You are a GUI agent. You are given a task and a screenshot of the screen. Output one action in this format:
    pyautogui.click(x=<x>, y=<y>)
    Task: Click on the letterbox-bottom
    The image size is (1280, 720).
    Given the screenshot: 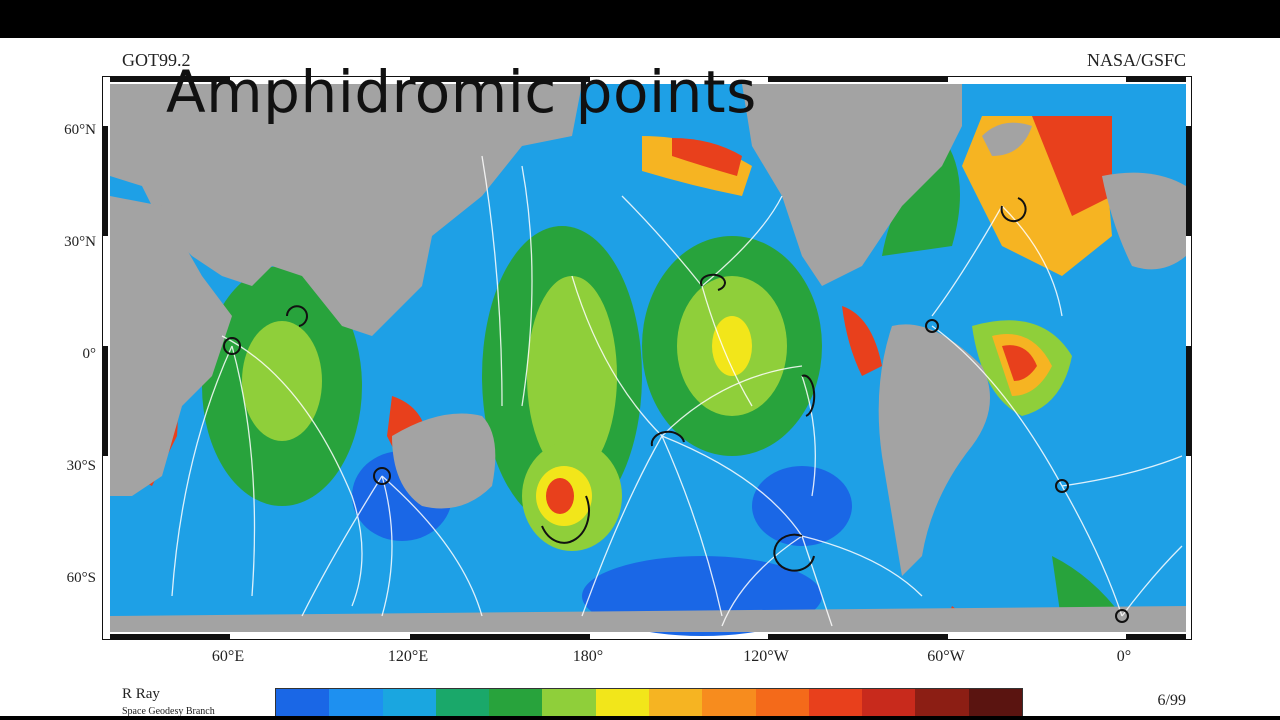 What is the action you would take?
    pyautogui.click(x=640, y=718)
    